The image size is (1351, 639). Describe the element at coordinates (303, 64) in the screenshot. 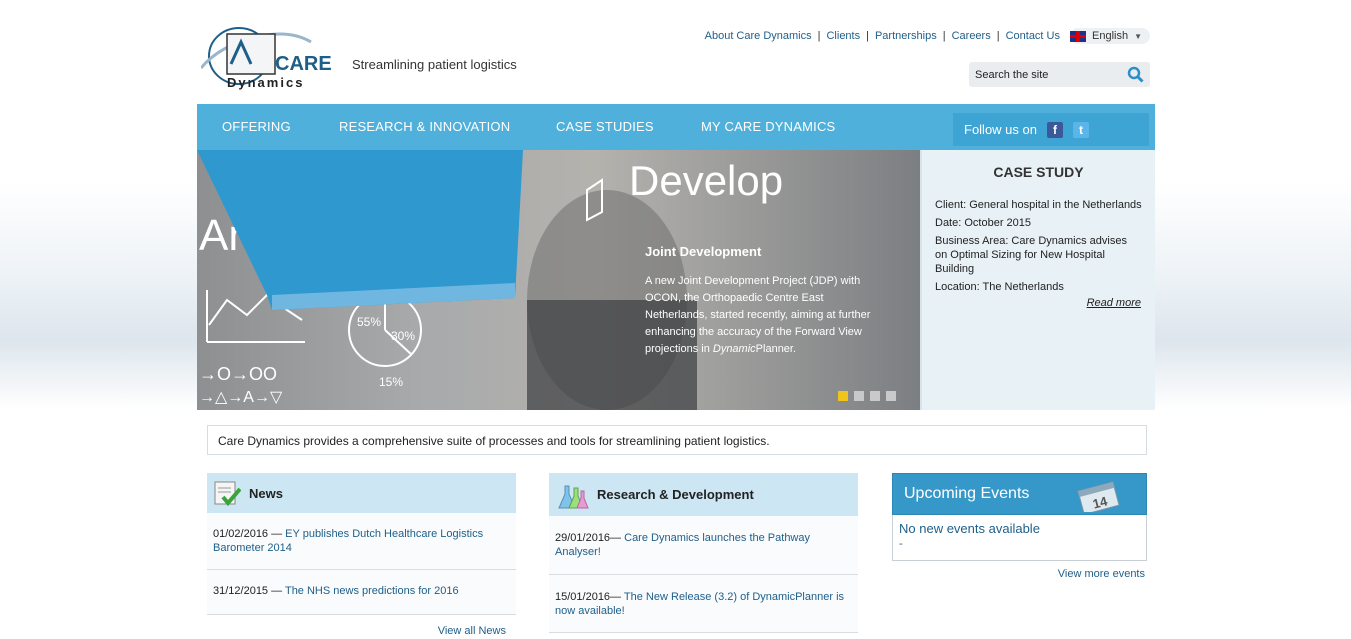

I see `svg-text: CARE` at that location.